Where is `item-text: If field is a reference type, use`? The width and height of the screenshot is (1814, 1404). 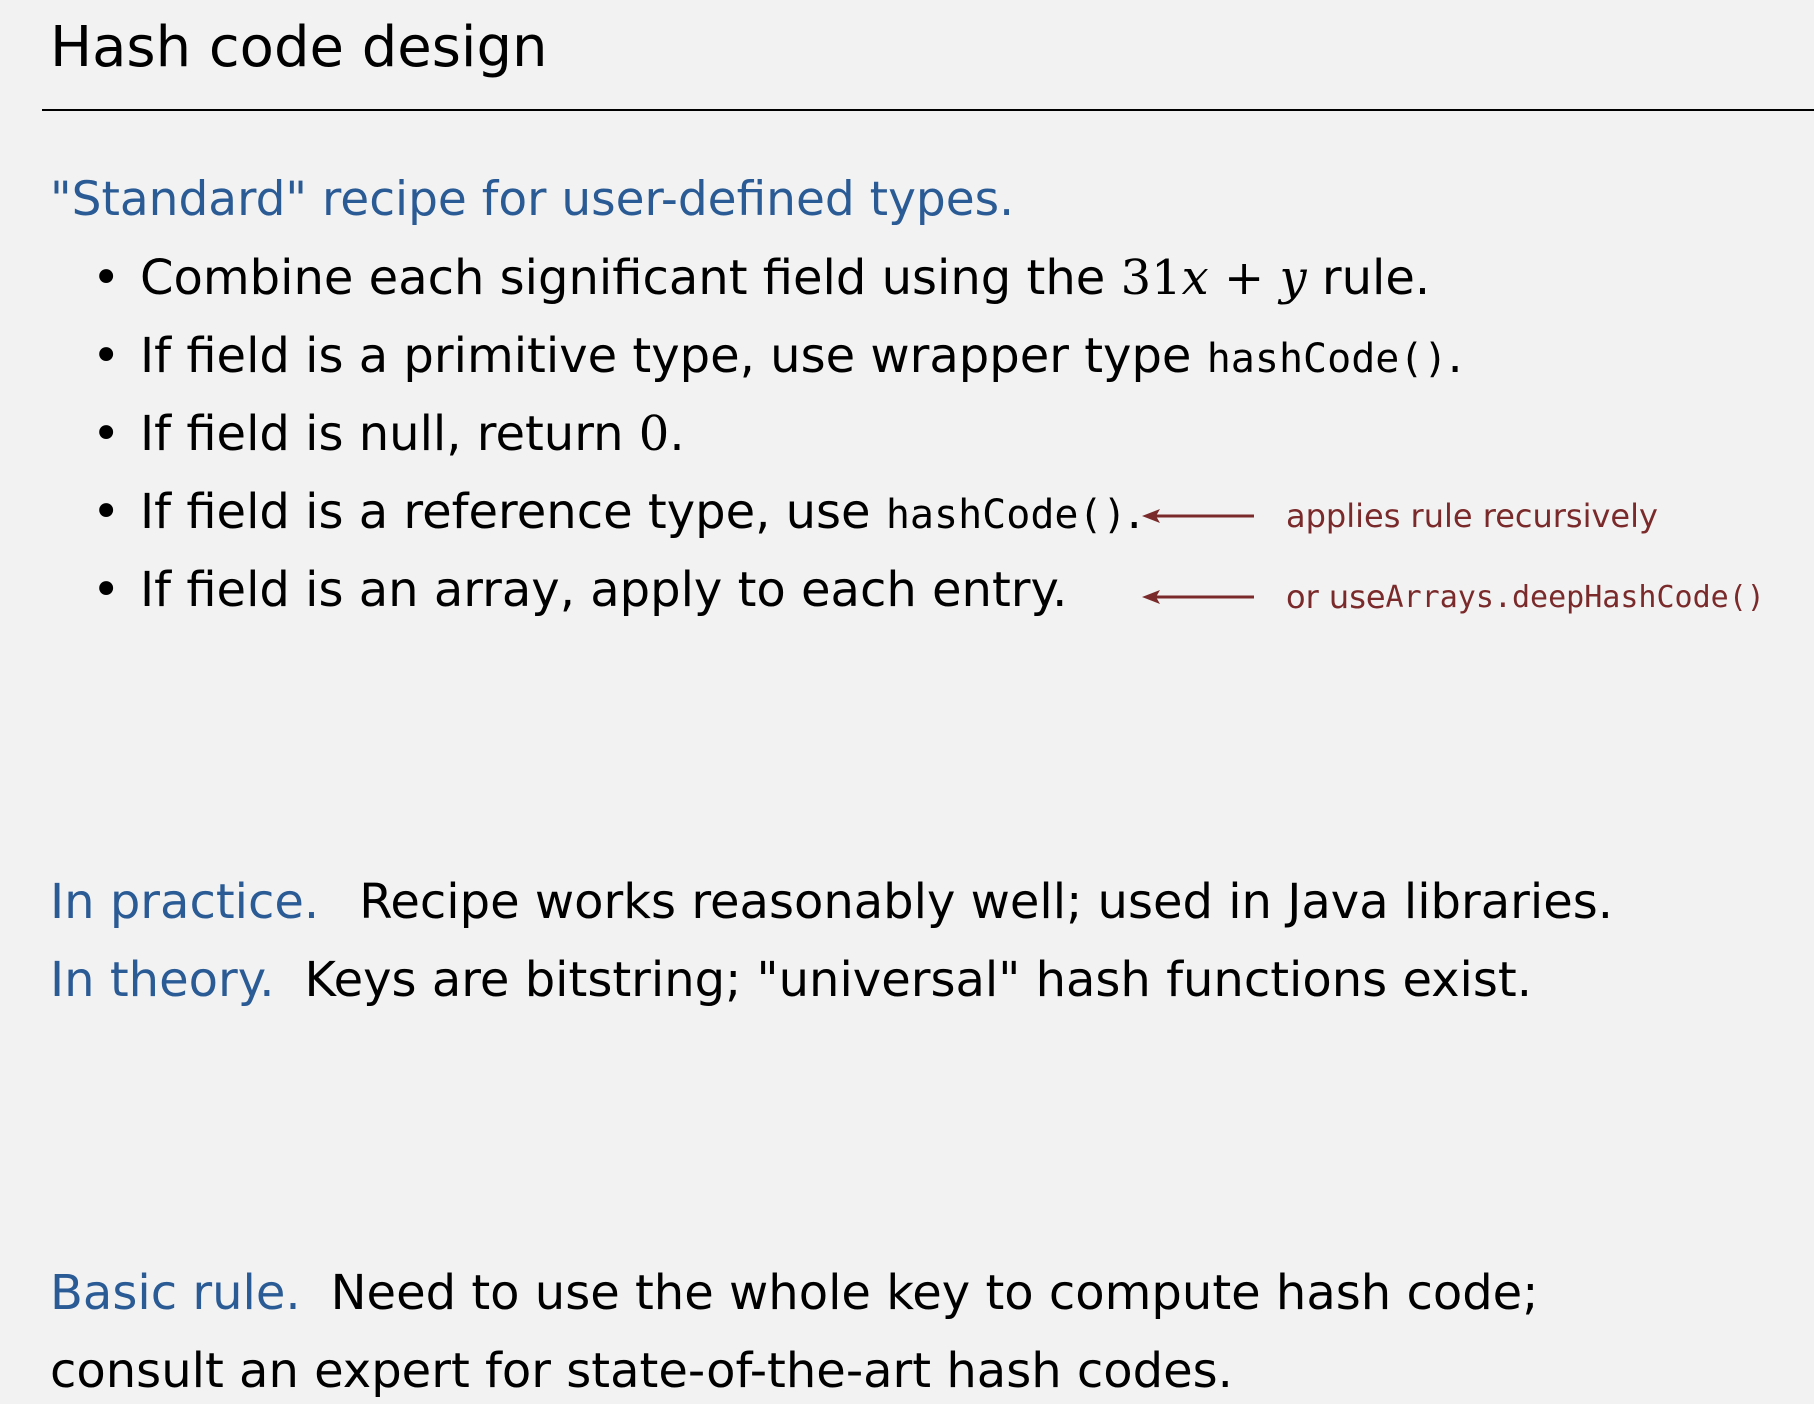 item-text: If field is a reference type, use is located at coordinates (513, 512).